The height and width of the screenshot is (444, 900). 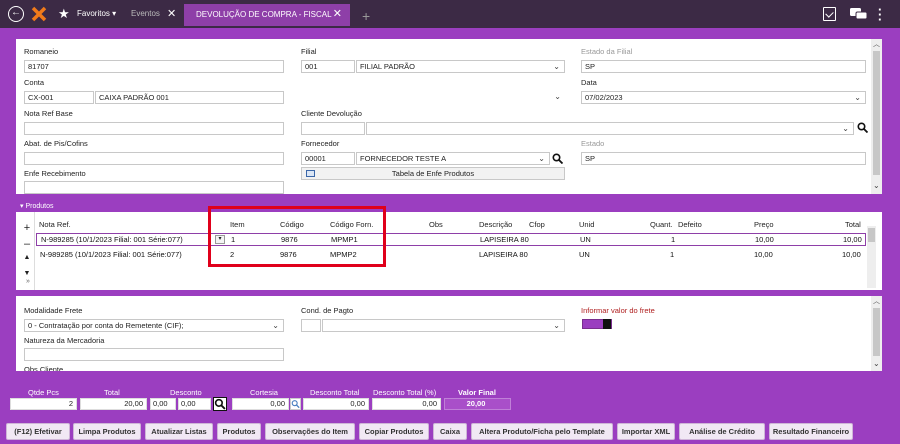 What do you see at coordinates (723, 97) in the screenshot?
I see `data-field: 07/02/2023 ⌄` at bounding box center [723, 97].